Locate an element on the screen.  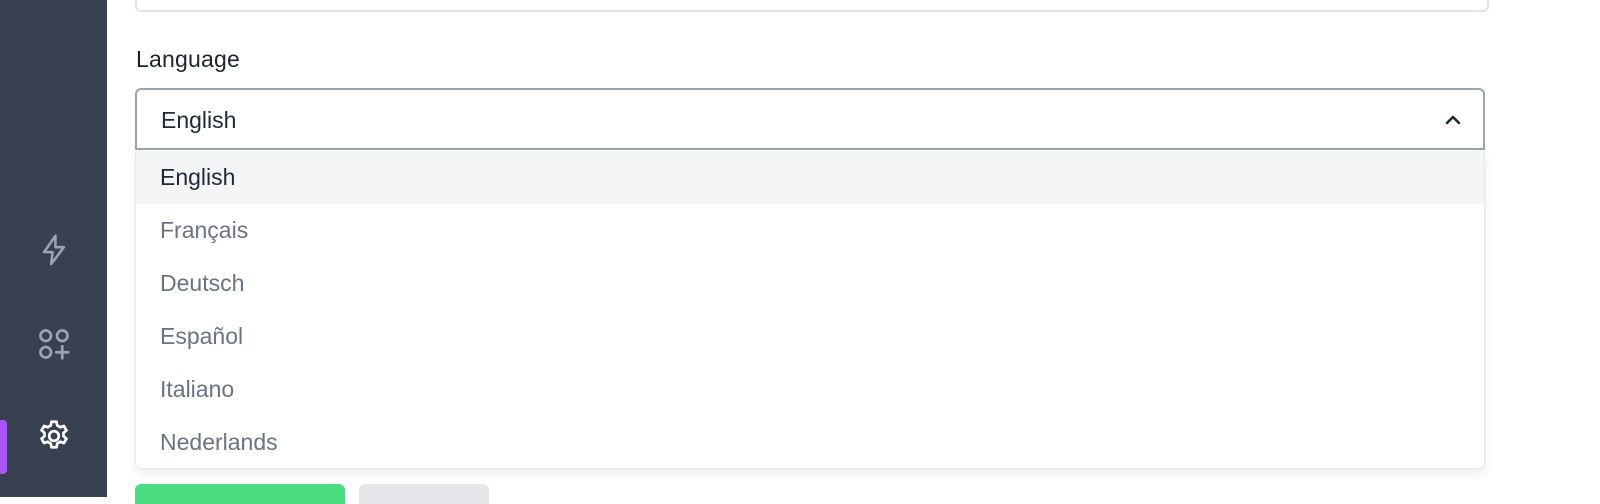
lightning-icon is located at coordinates (54, 252).